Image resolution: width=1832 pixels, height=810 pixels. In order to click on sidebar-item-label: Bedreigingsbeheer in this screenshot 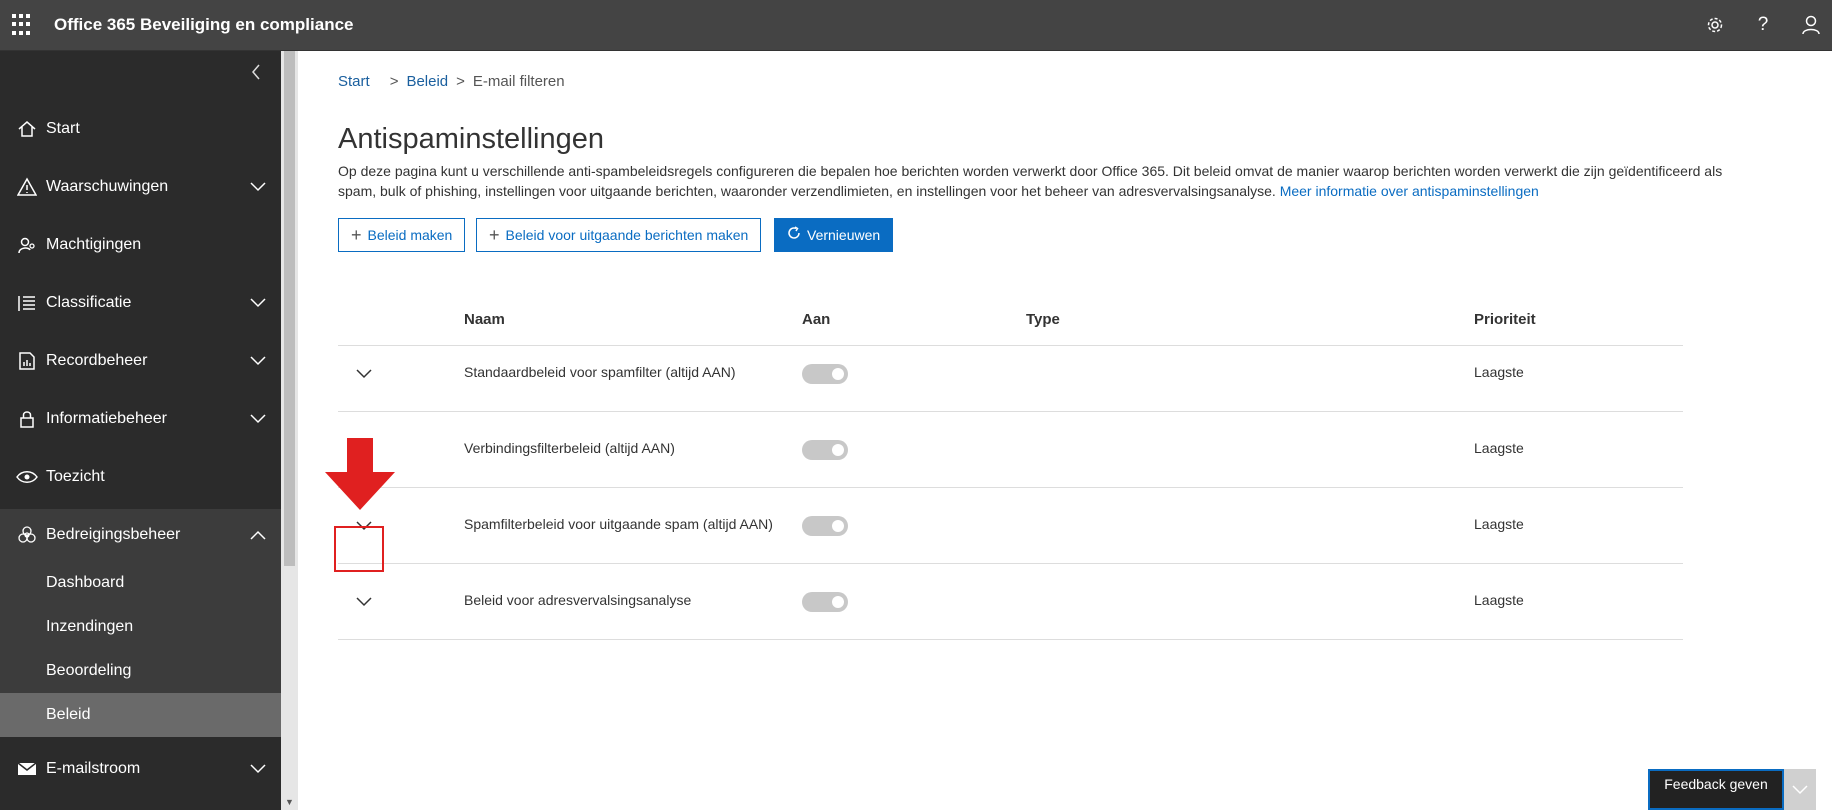, I will do `click(113, 534)`.